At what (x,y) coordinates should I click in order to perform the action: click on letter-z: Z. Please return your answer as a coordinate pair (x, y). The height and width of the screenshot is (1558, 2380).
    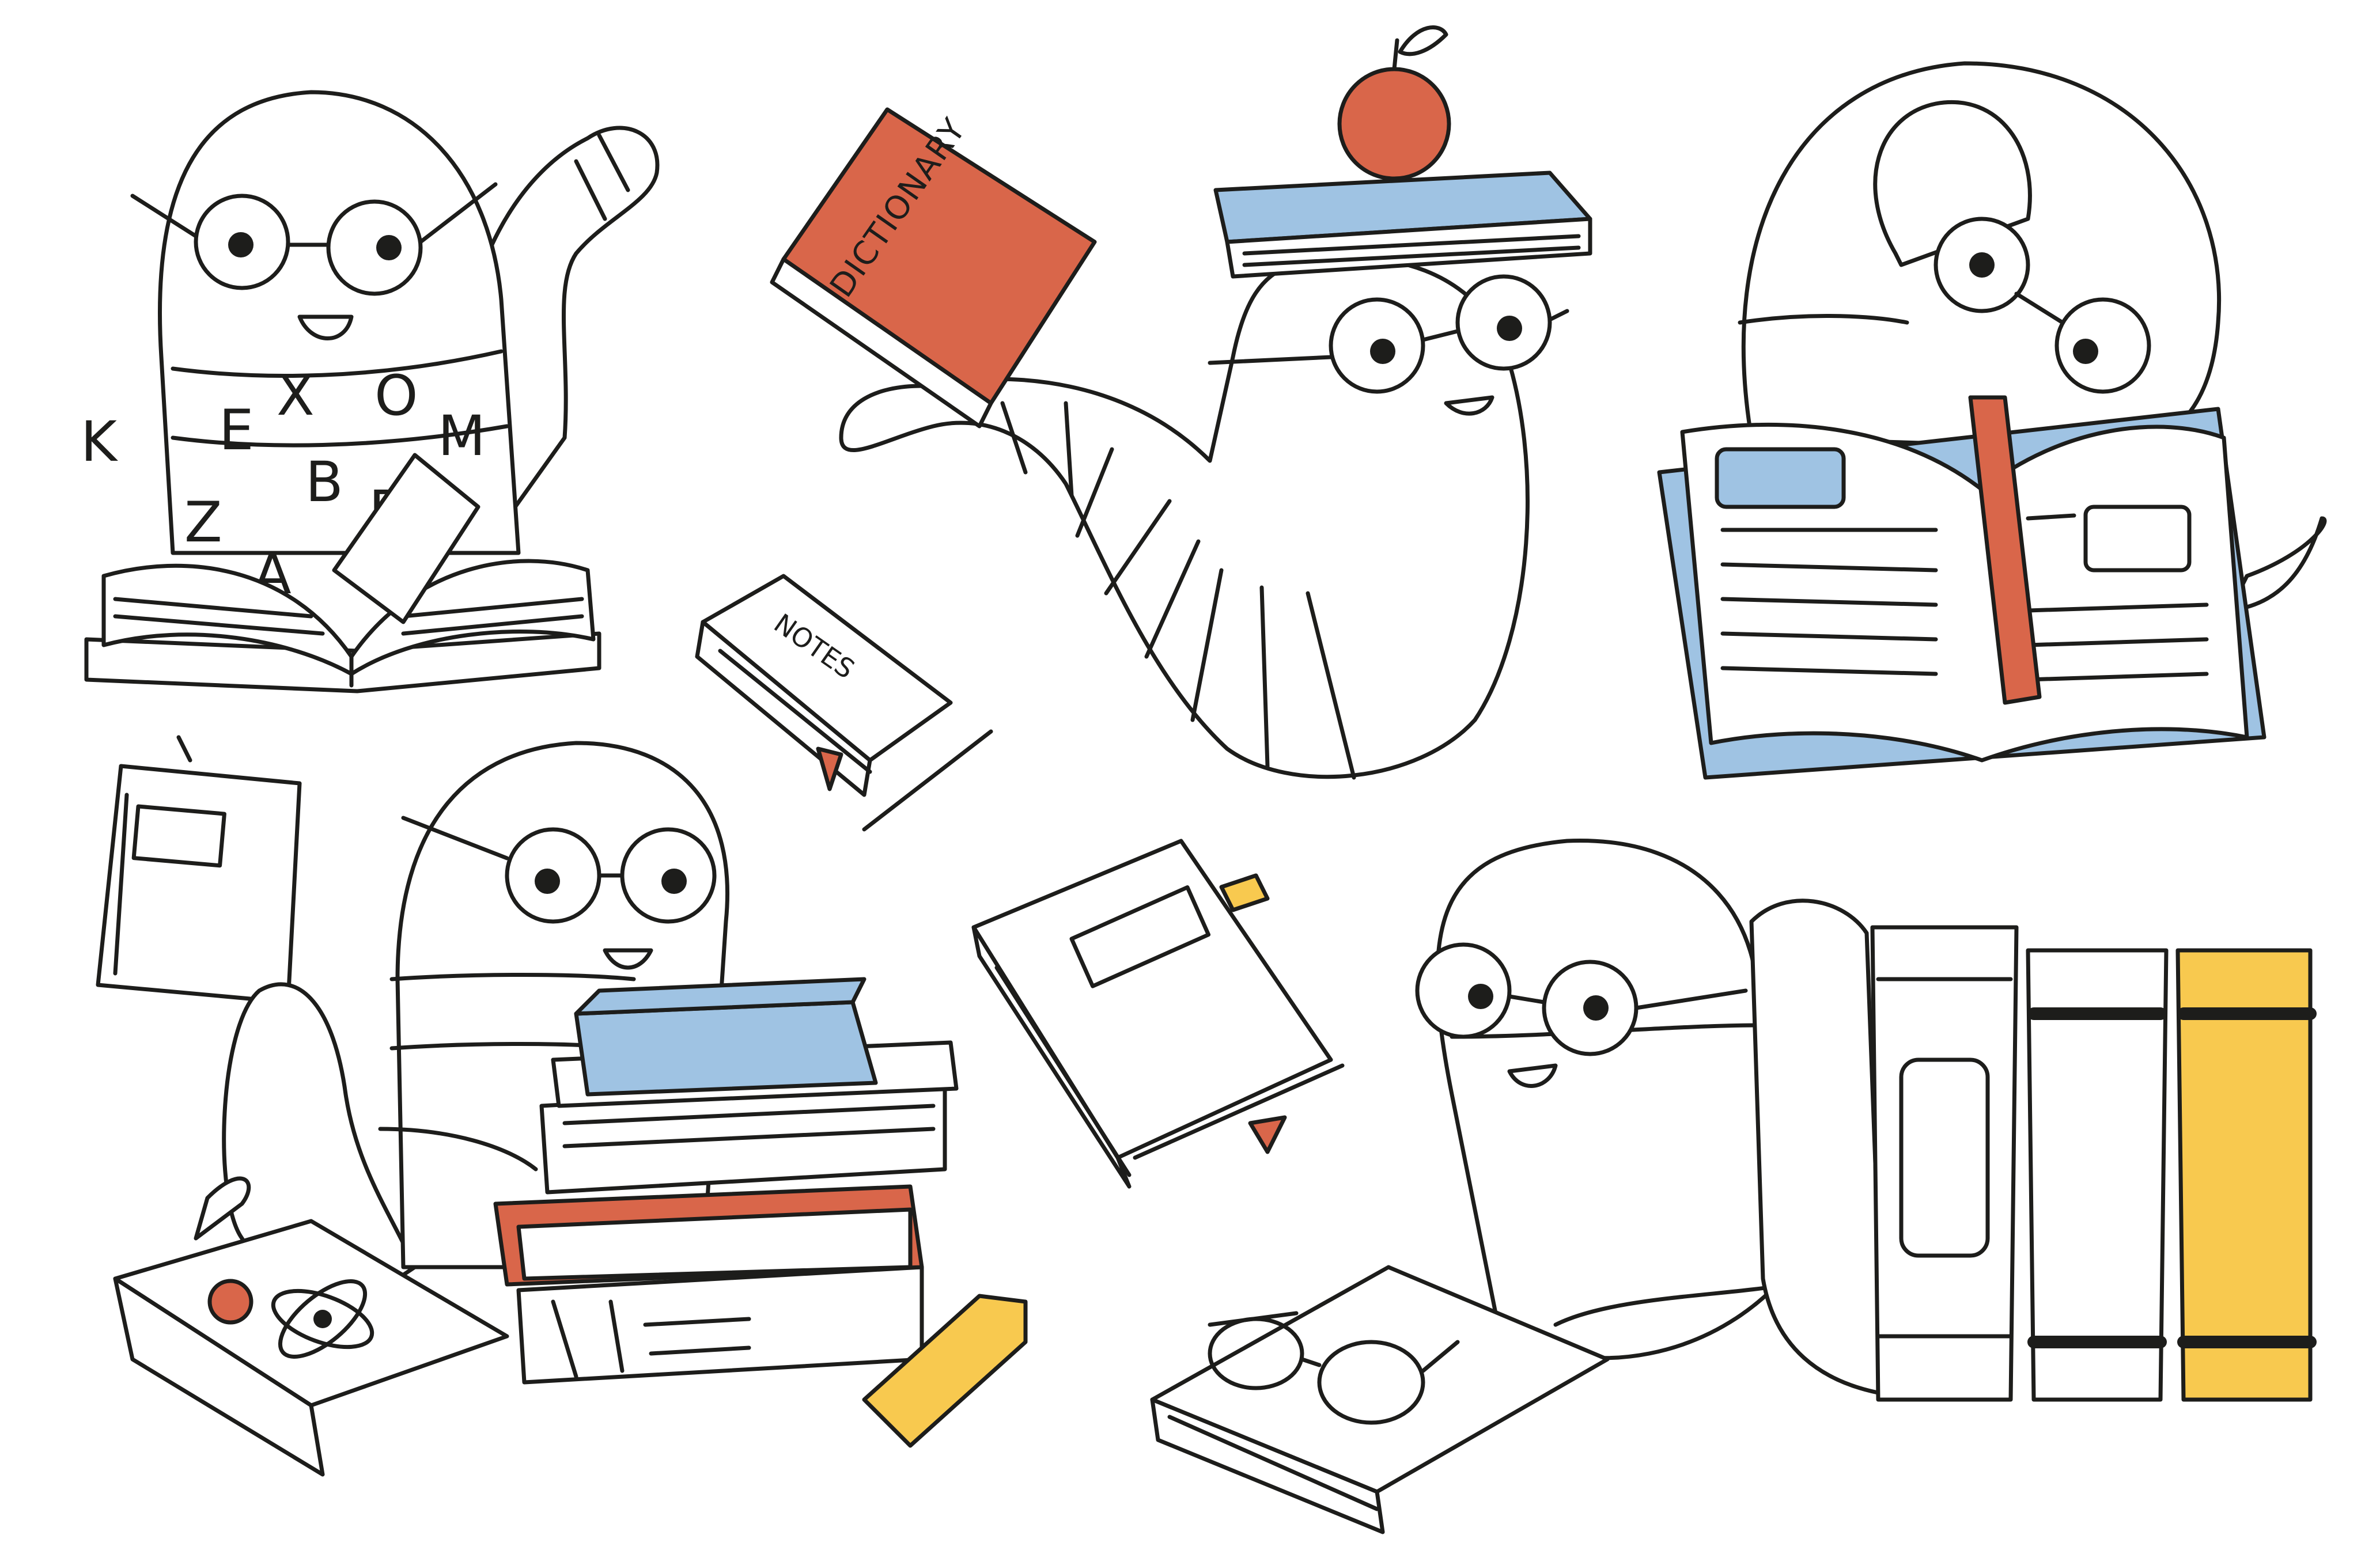
    Looking at the image, I should click on (203, 522).